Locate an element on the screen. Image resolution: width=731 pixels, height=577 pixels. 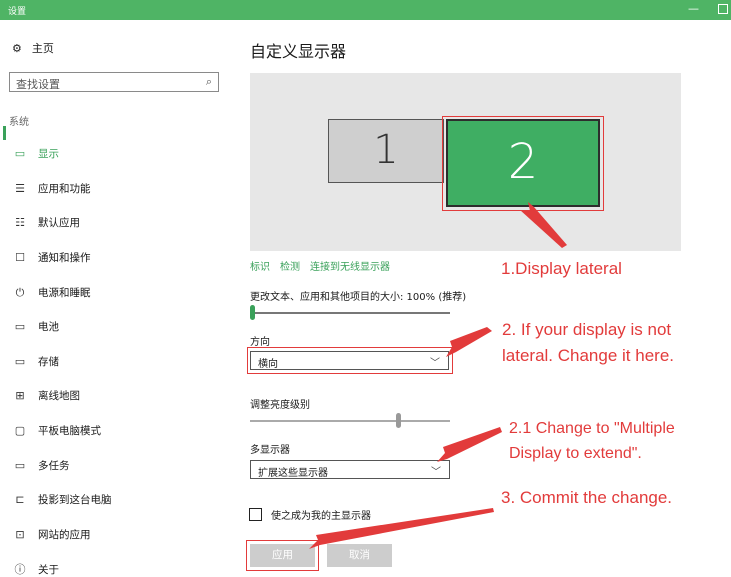
arrow-to-apply is located at coordinates (401, 528).